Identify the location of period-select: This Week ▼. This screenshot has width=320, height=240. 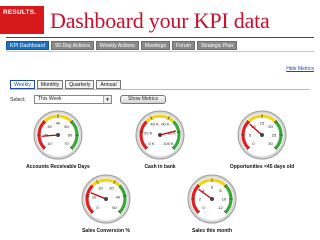
(73, 99).